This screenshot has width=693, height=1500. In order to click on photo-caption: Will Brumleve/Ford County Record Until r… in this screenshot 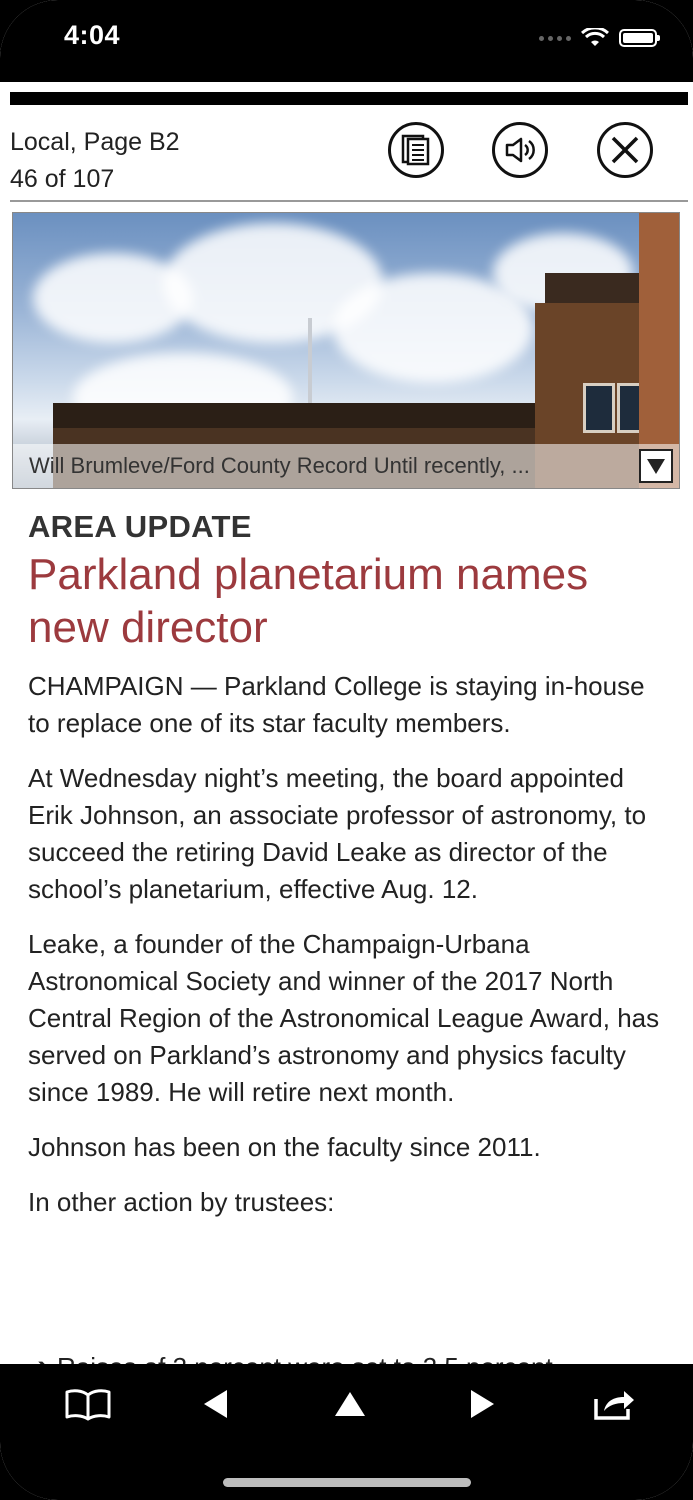, I will do `click(279, 465)`.